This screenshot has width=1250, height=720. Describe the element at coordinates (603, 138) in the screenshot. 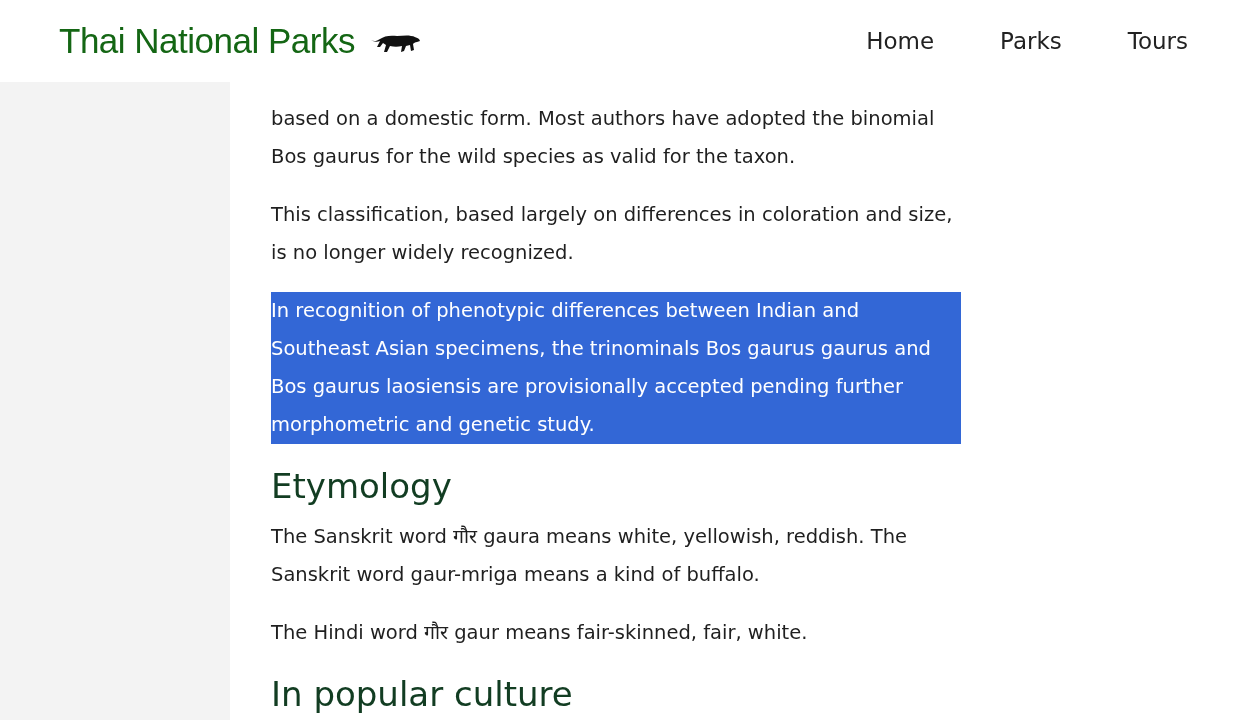

I see `paragraph: based on a domestic form. Most authors have adopted the binomial Bos gaurus for the wild species as valid for the taxon.` at that location.